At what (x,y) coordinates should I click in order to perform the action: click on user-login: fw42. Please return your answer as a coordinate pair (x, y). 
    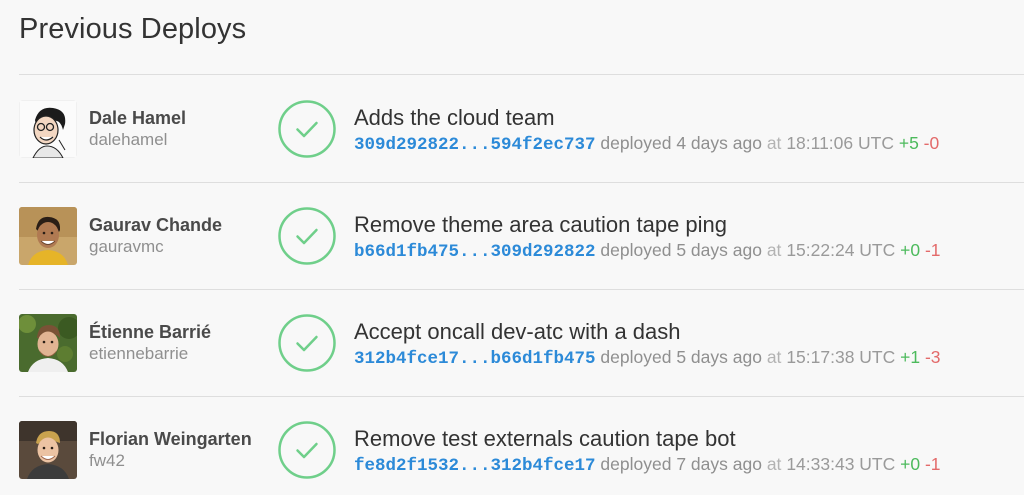
    Looking at the image, I should click on (107, 460).